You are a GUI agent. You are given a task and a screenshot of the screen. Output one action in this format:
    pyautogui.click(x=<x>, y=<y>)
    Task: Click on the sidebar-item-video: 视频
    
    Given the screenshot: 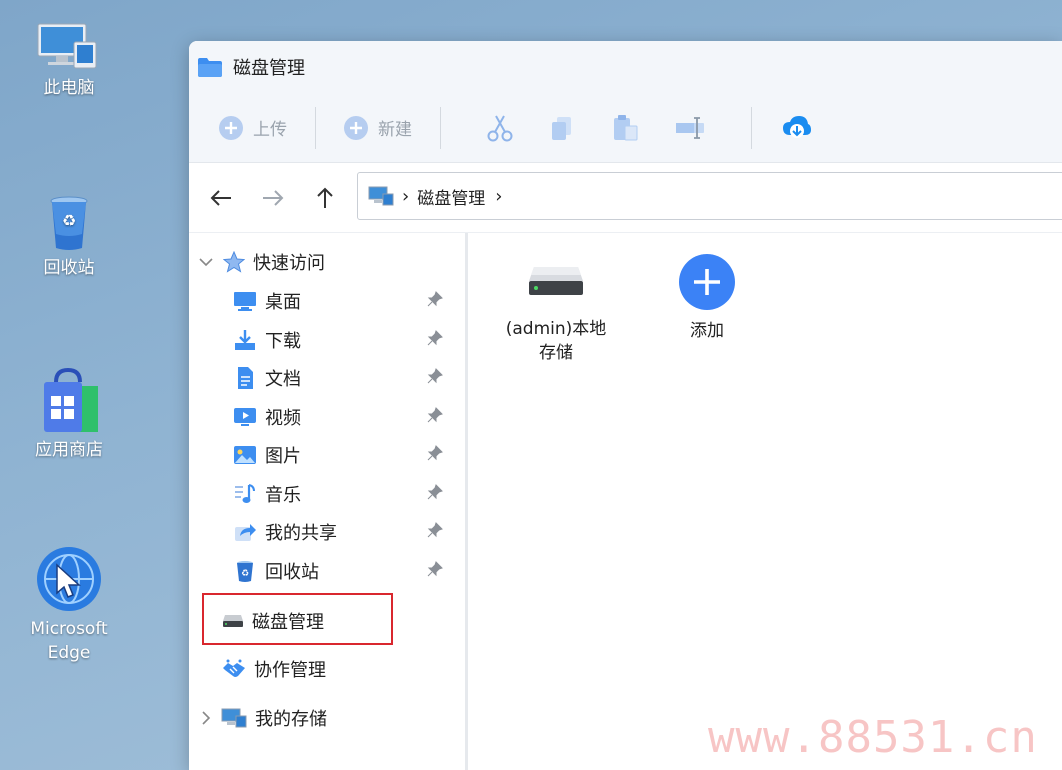 What is the action you would take?
    pyautogui.click(x=267, y=417)
    